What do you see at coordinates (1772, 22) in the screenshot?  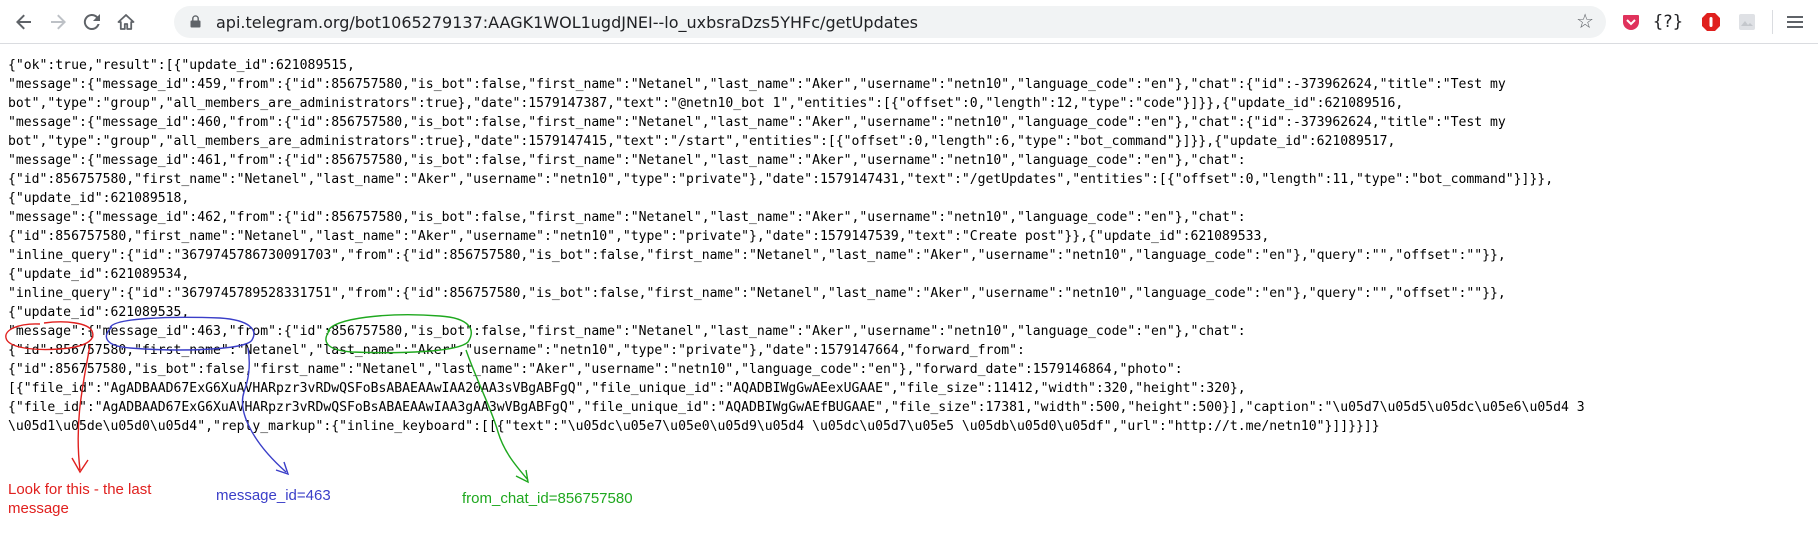 I see `toolbar-divider` at bounding box center [1772, 22].